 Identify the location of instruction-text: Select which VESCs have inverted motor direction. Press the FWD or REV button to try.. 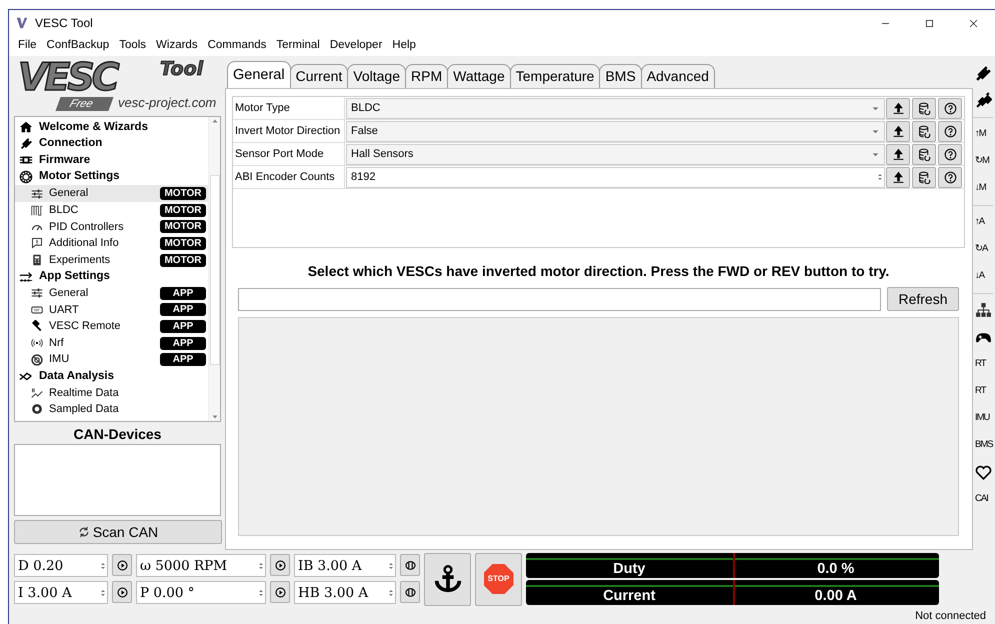
(598, 271).